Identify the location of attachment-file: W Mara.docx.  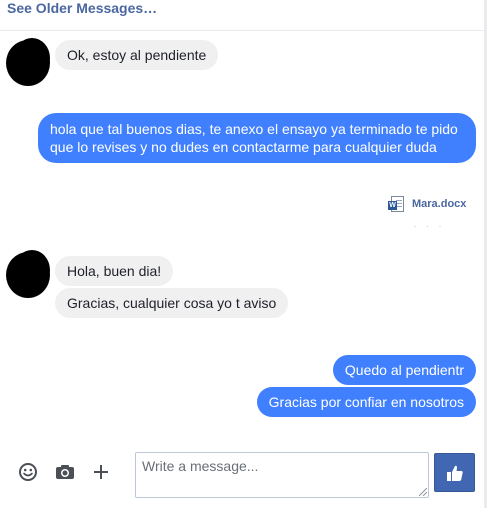
(427, 204).